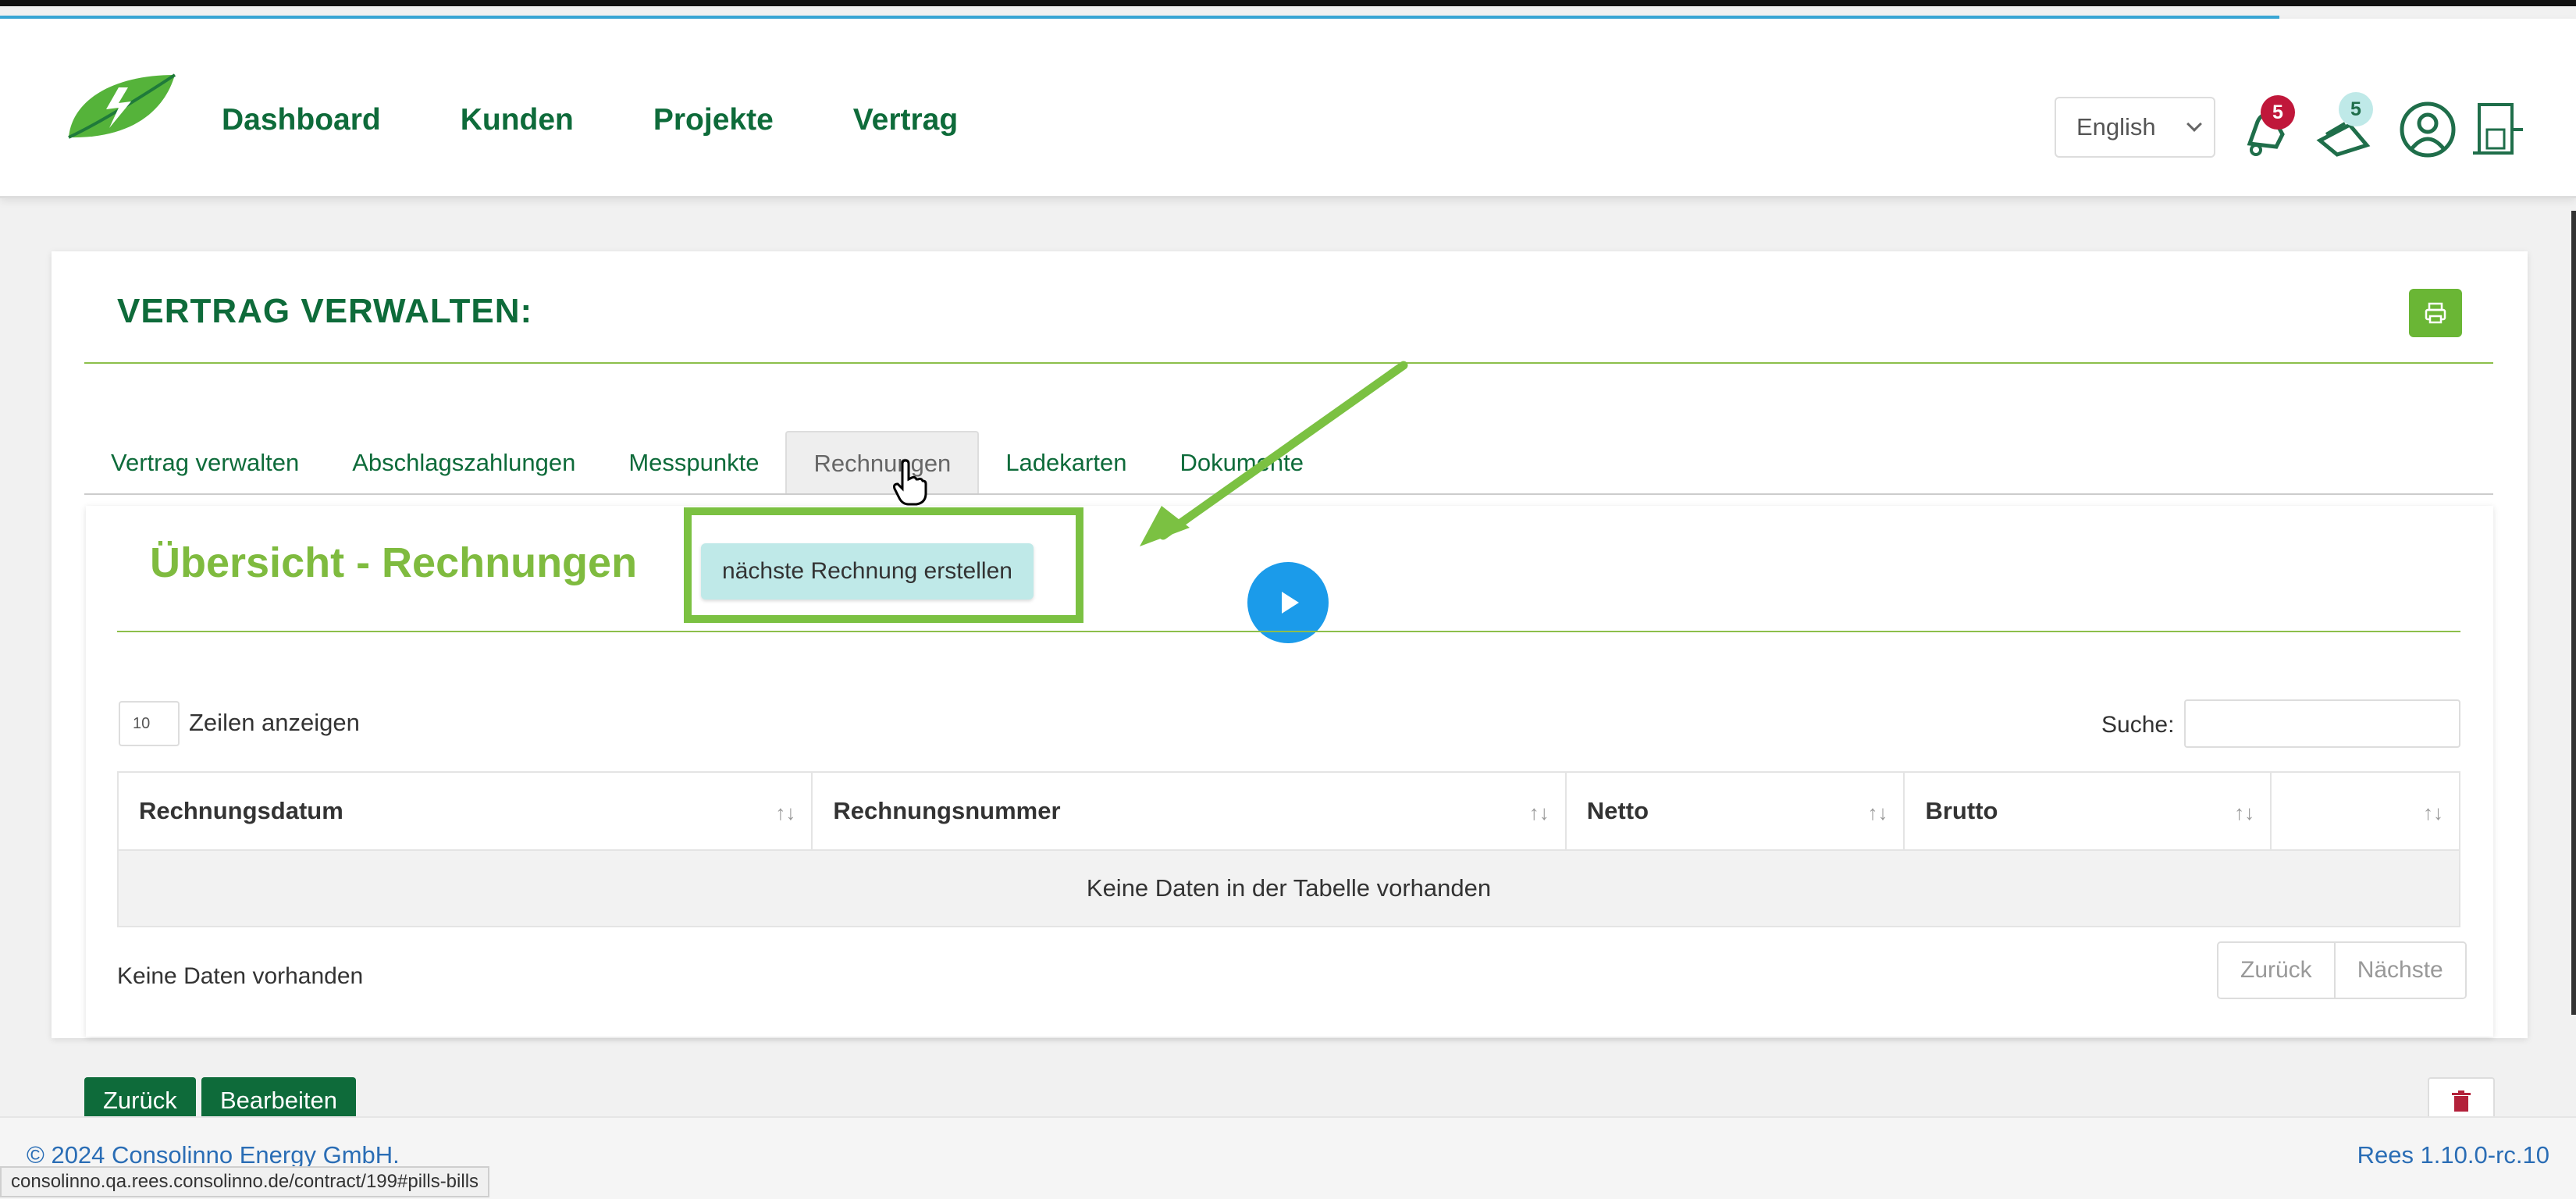 The image size is (2576, 1199). Describe the element at coordinates (1189, 811) in the screenshot. I see `column-header-rechnungsnummer: Rechnungsnummer ↑↓` at that location.